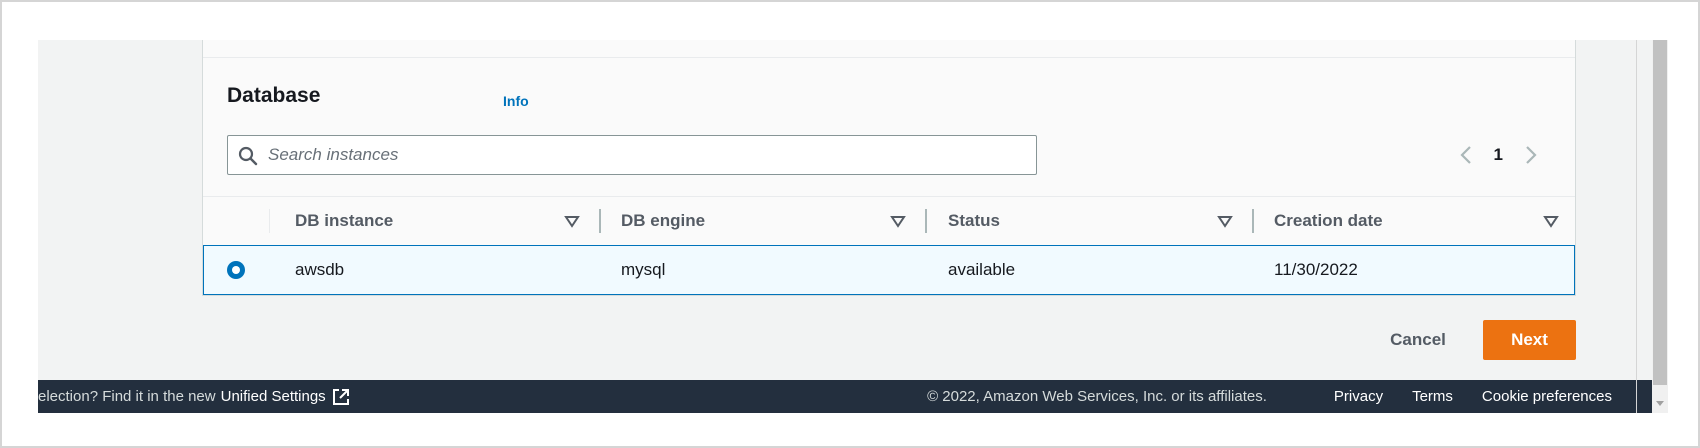 The height and width of the screenshot is (448, 1700). What do you see at coordinates (648, 155) in the screenshot?
I see `search-input` at bounding box center [648, 155].